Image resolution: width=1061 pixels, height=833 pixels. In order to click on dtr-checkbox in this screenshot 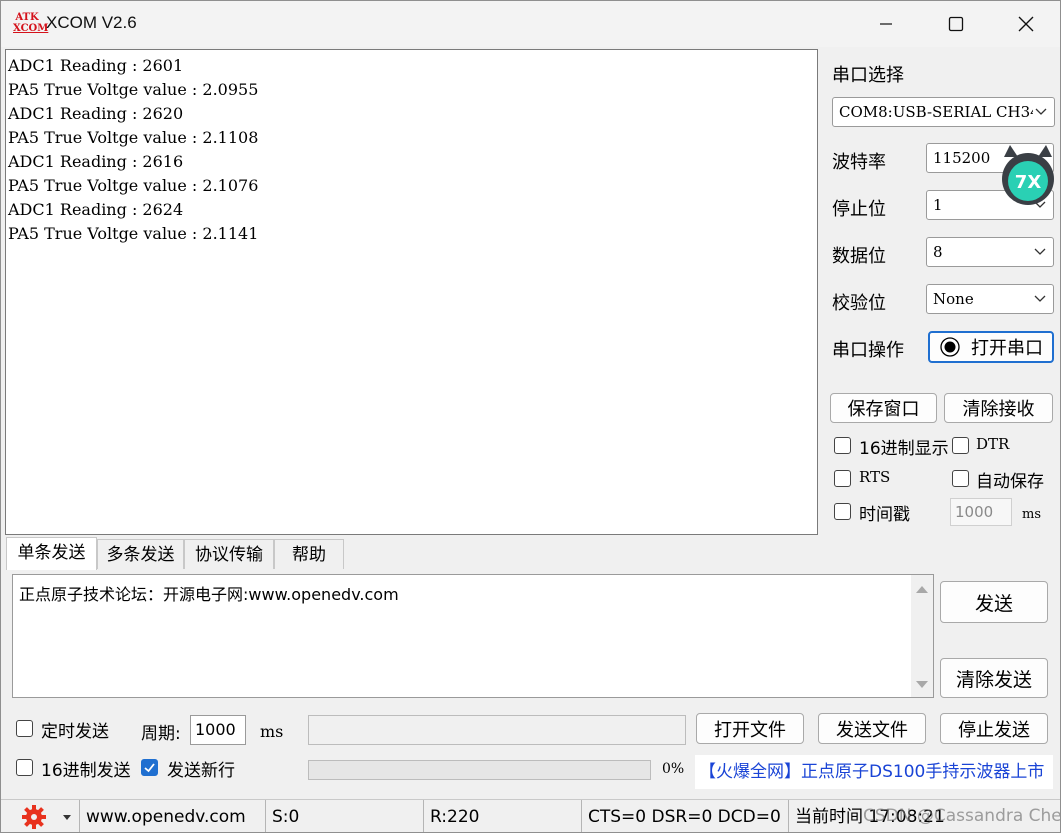, I will do `click(960, 445)`.